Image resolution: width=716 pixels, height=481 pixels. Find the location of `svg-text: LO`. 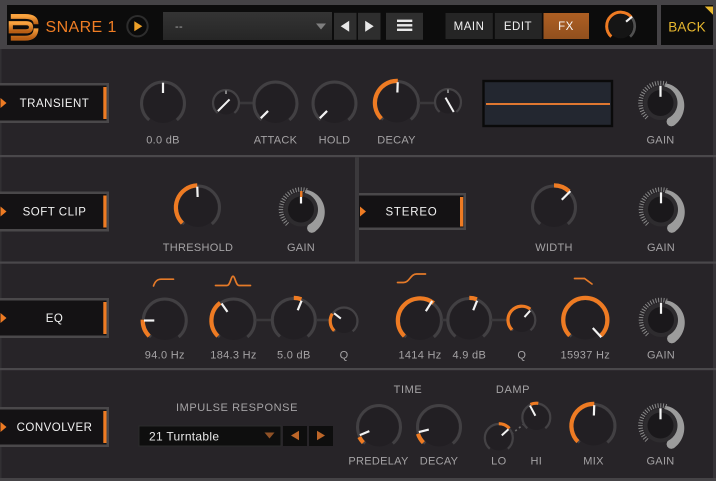

svg-text: LO is located at coordinates (498, 462).